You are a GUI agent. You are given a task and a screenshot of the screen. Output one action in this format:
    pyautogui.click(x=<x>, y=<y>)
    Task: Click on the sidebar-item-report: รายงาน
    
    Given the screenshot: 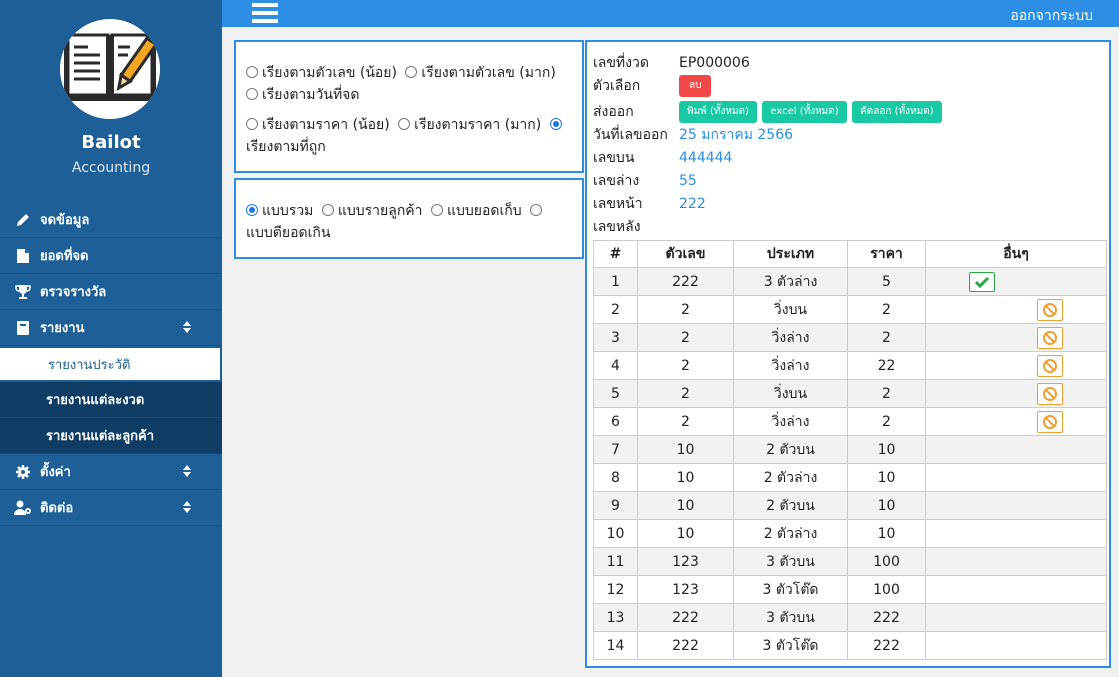 What is the action you would take?
    pyautogui.click(x=111, y=328)
    